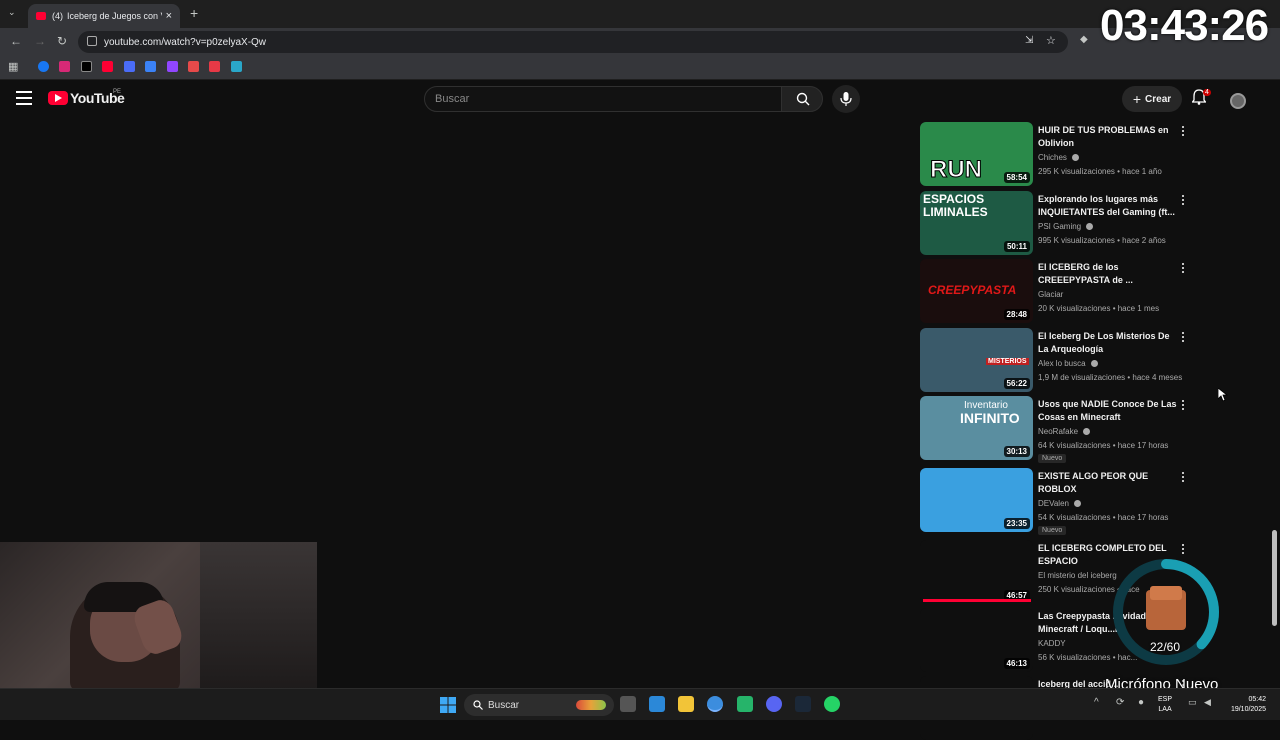  I want to click on file-explorer-icon, so click(686, 704).